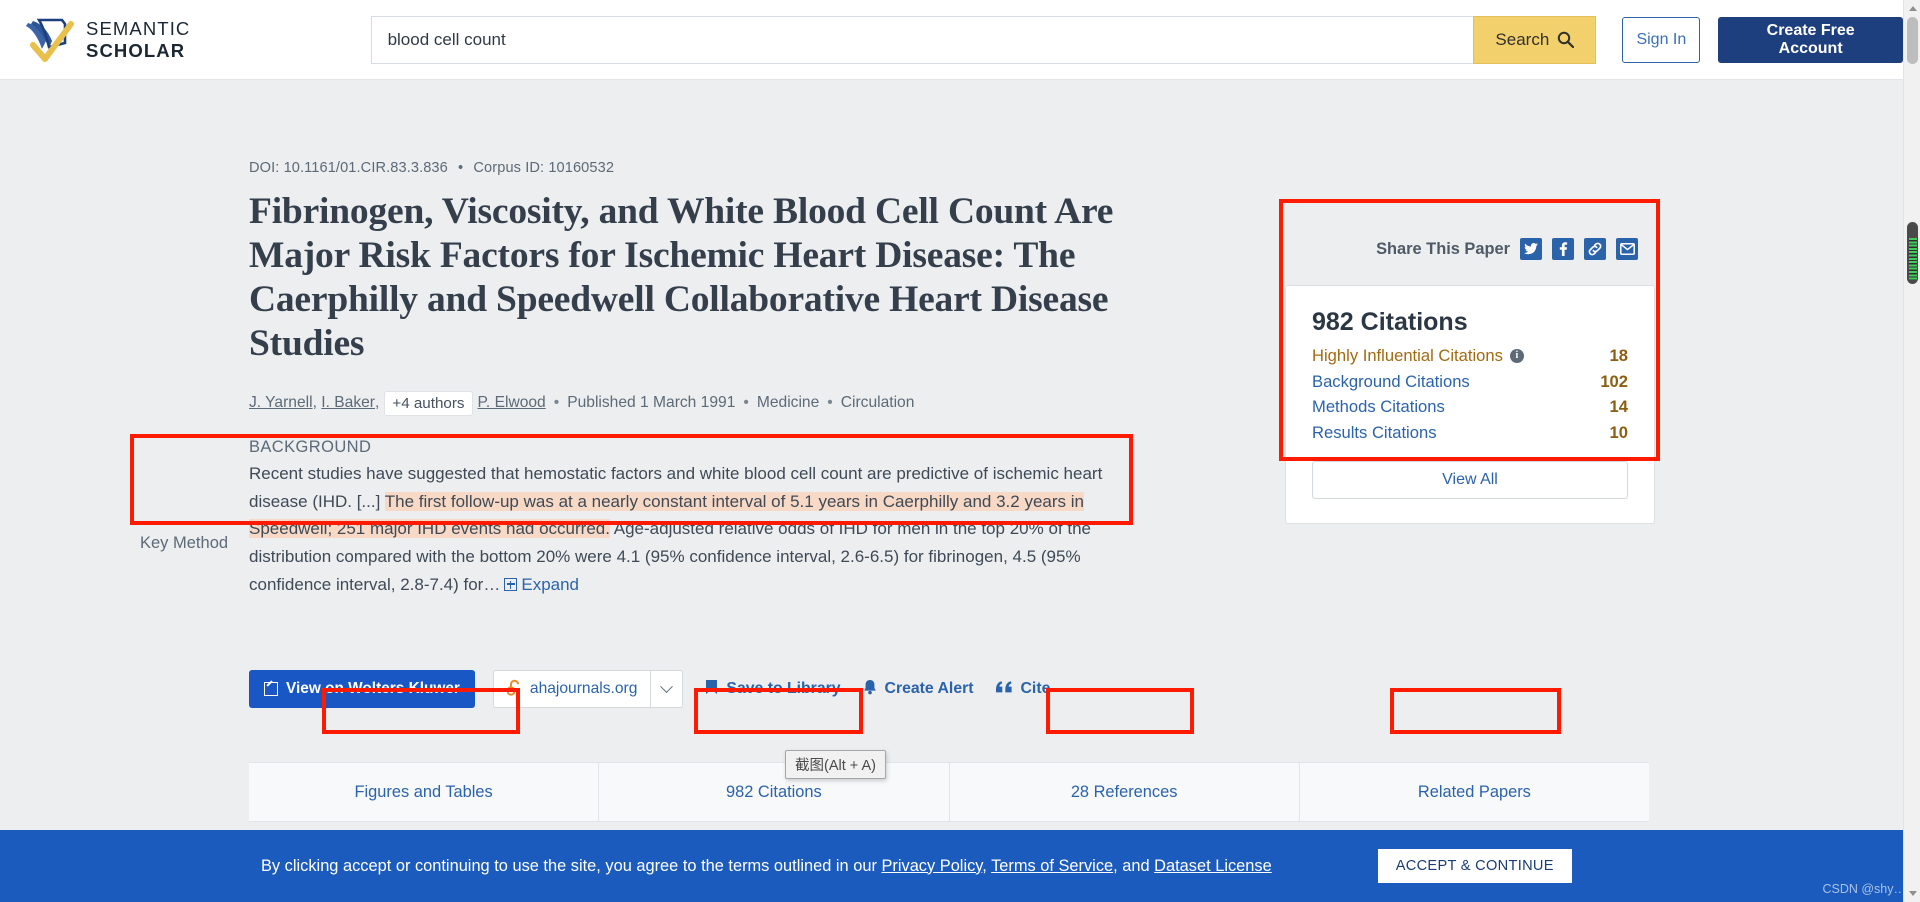  I want to click on tab-related-papers: Related Papers, so click(1474, 792).